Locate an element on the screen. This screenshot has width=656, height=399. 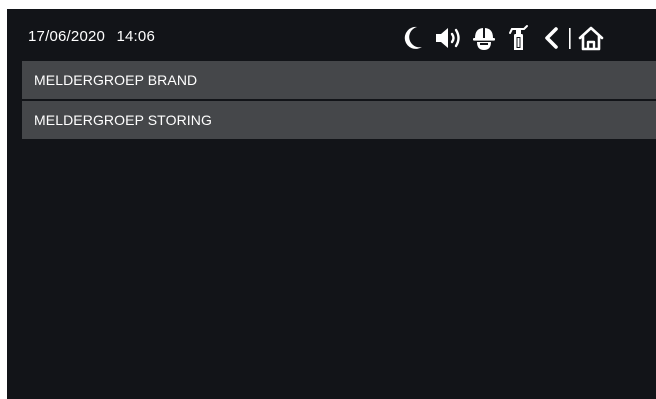
time-text: 14:06 is located at coordinates (135, 36).